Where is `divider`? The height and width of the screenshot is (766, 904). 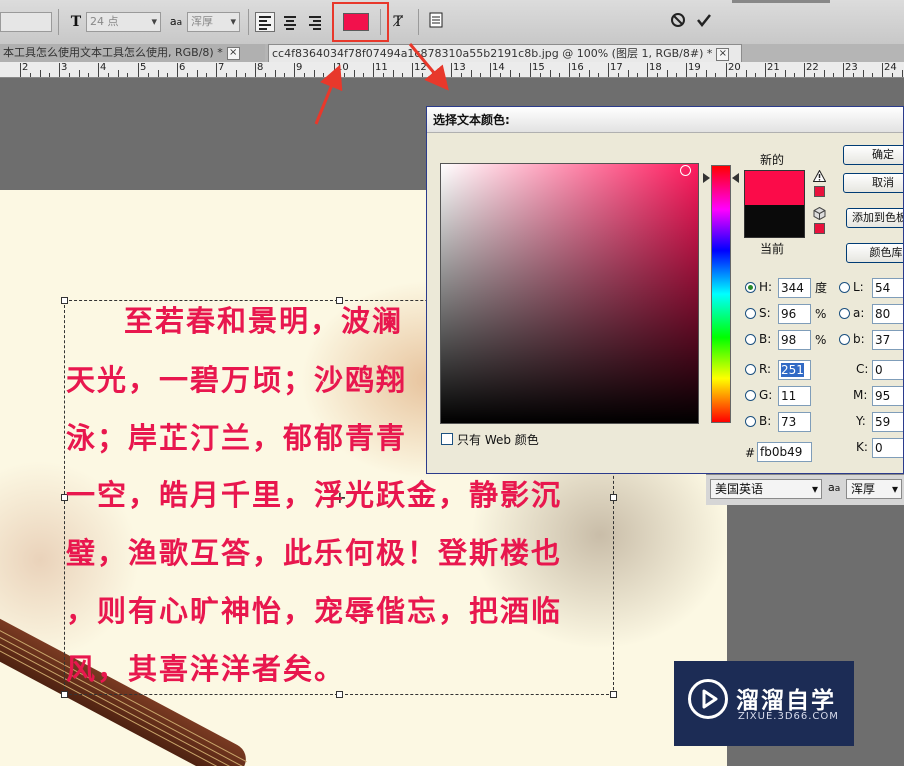
divider is located at coordinates (418, 22).